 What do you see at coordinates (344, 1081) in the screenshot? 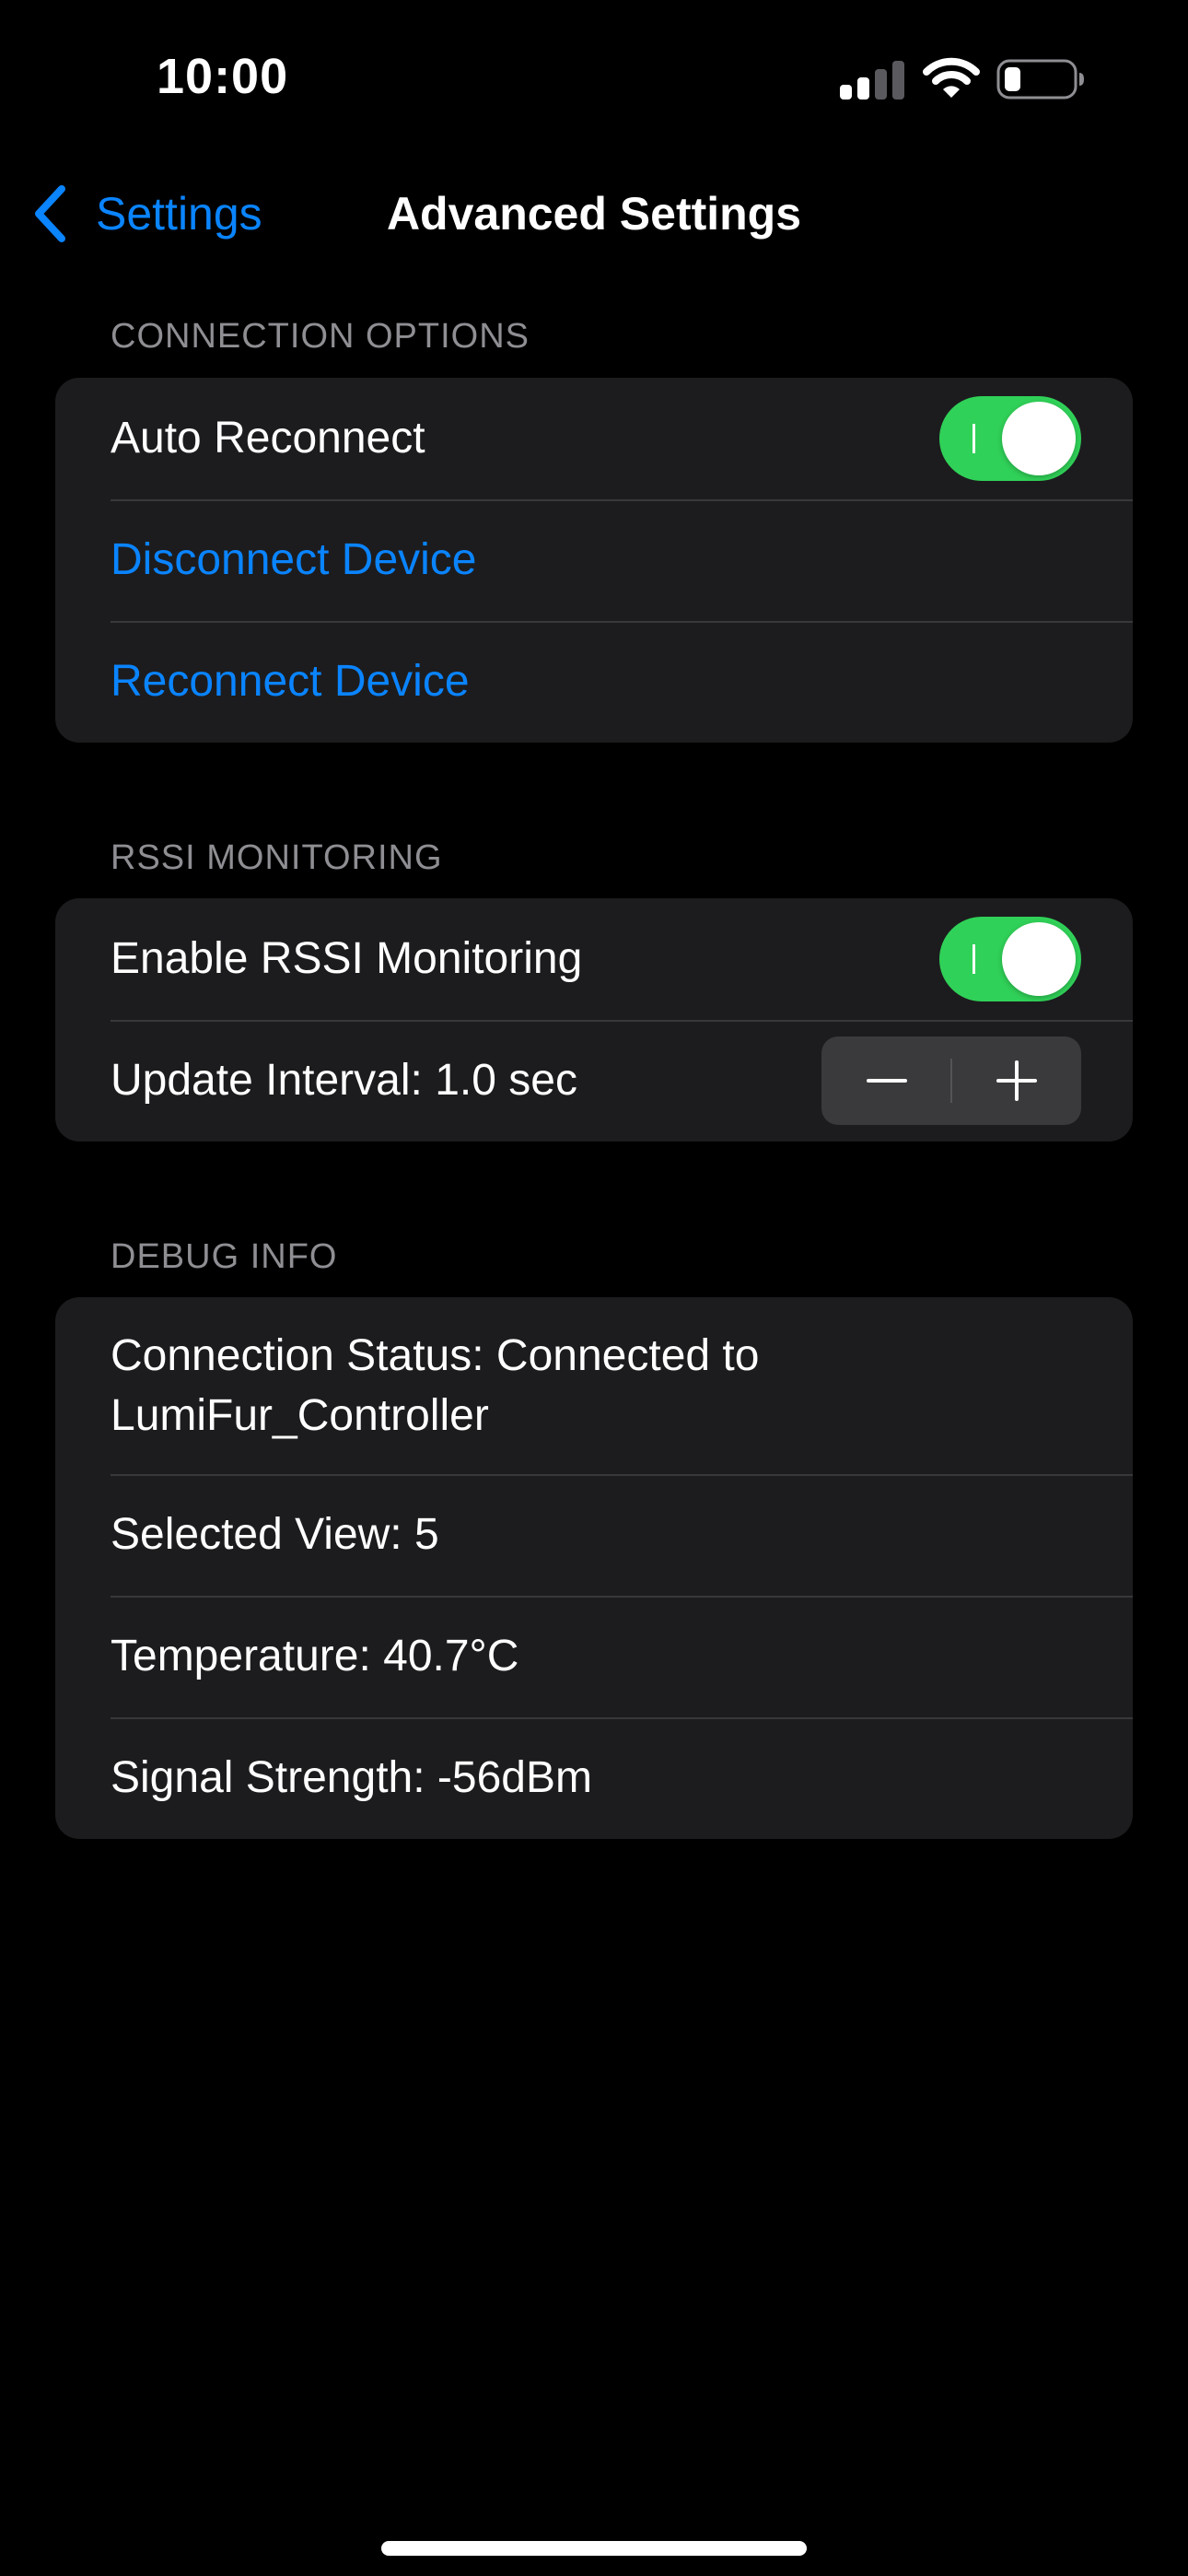
I see `update-interval-label: Update Interval: 1.0 sec` at bounding box center [344, 1081].